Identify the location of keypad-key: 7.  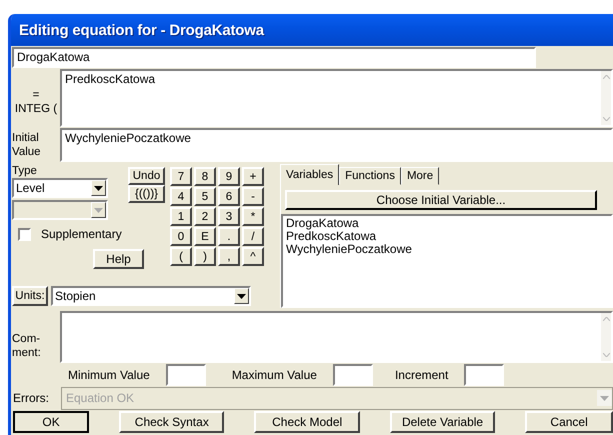
(181, 176).